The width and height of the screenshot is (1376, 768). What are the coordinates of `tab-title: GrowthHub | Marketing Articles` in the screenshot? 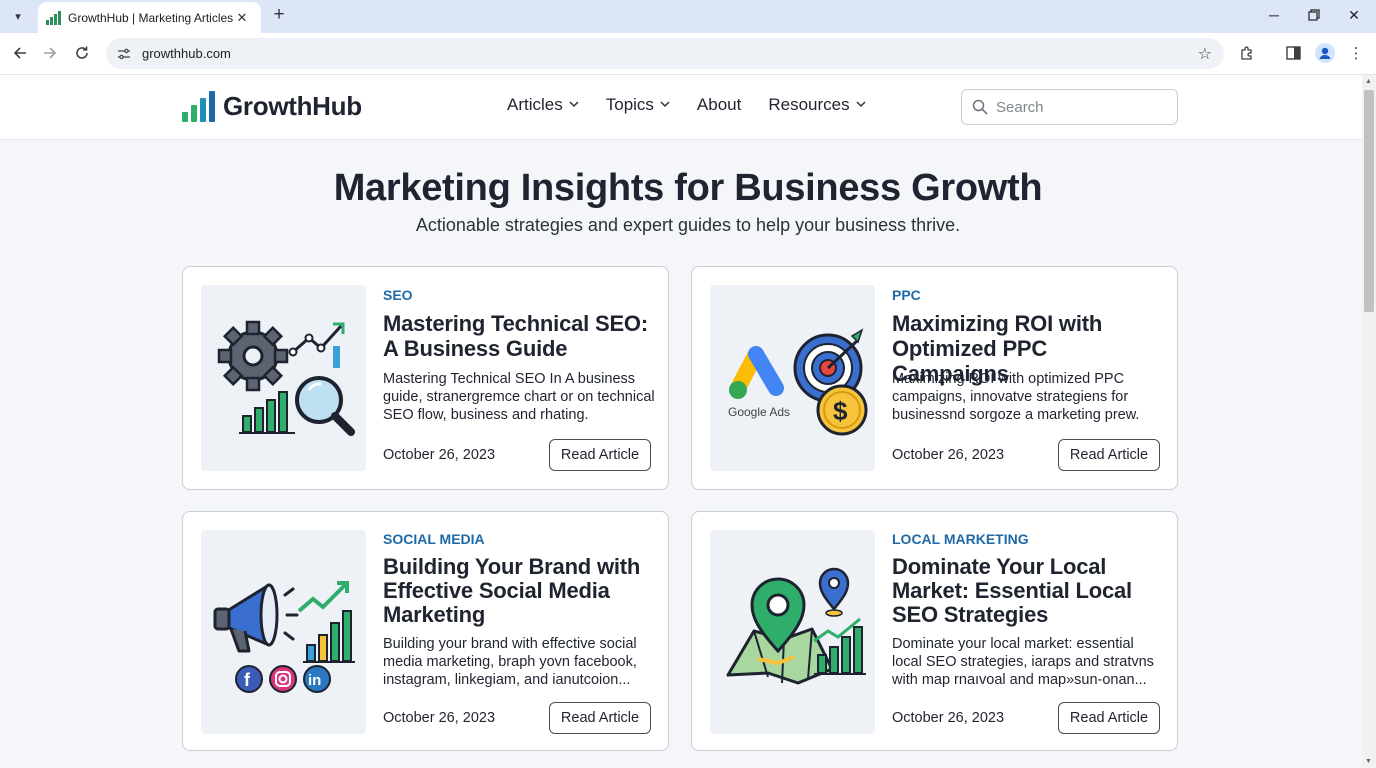 It's located at (150, 17).